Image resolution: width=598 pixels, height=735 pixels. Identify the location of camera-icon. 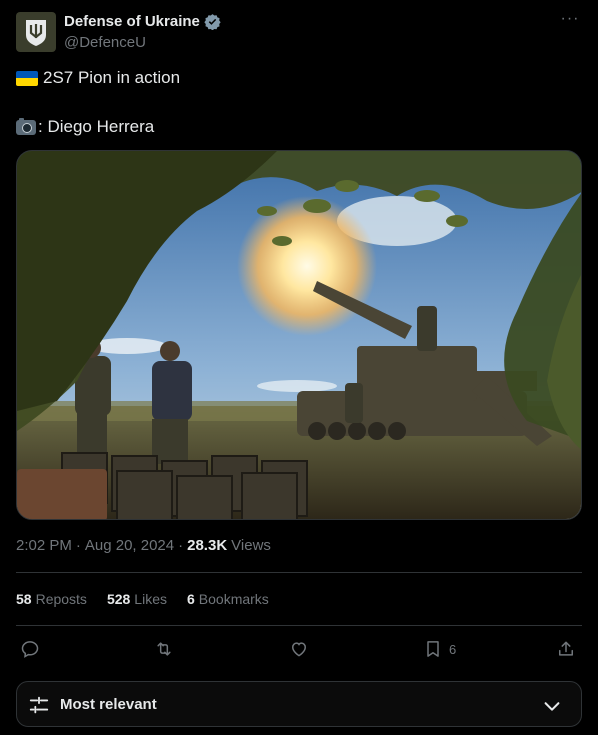
(26, 126).